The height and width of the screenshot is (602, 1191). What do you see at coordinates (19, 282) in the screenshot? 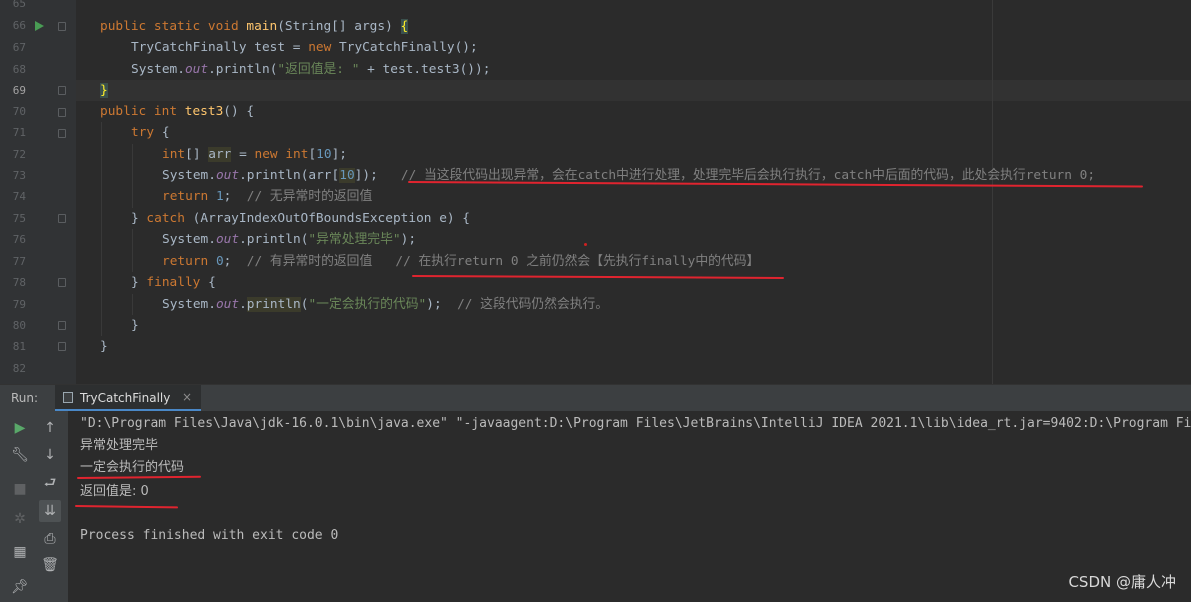
I see `line-number: 78` at bounding box center [19, 282].